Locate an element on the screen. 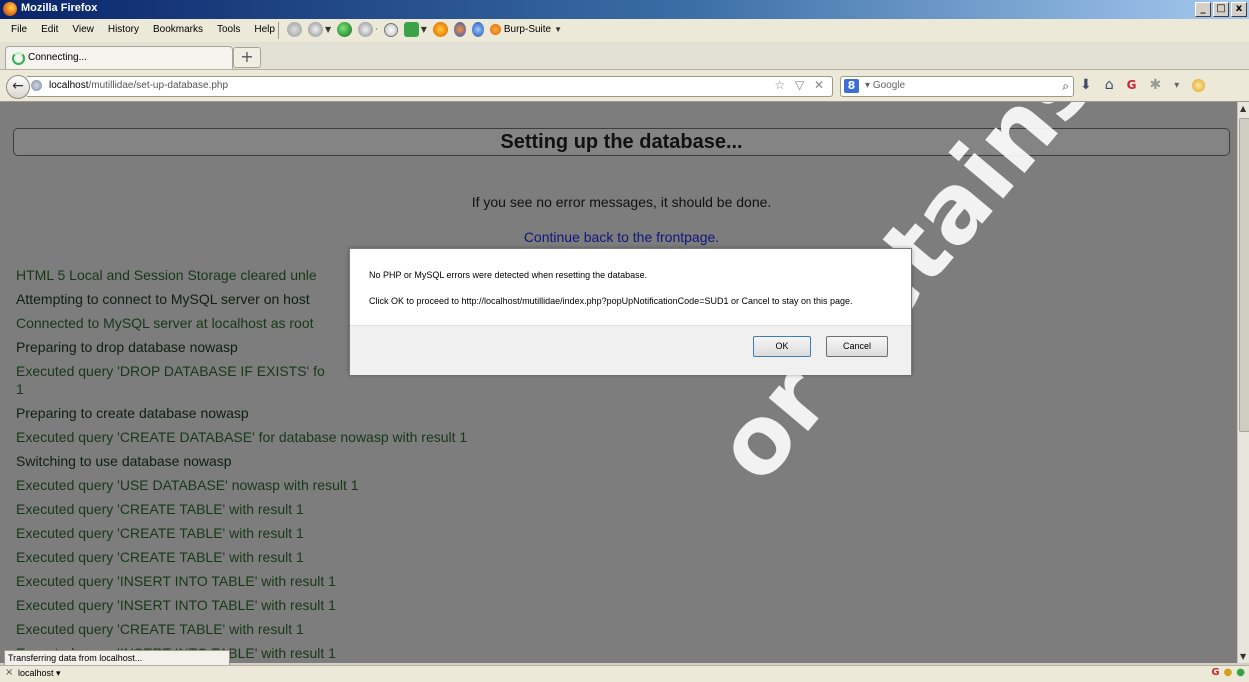 This screenshot has width=1249, height=682. addon-bar-icons: G ● ● is located at coordinates (1228, 672).